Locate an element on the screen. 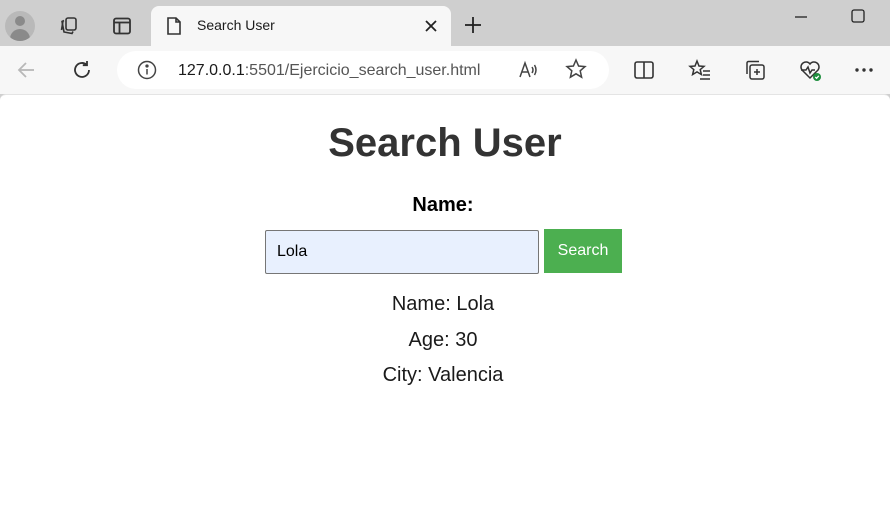  document-icon is located at coordinates (174, 28).